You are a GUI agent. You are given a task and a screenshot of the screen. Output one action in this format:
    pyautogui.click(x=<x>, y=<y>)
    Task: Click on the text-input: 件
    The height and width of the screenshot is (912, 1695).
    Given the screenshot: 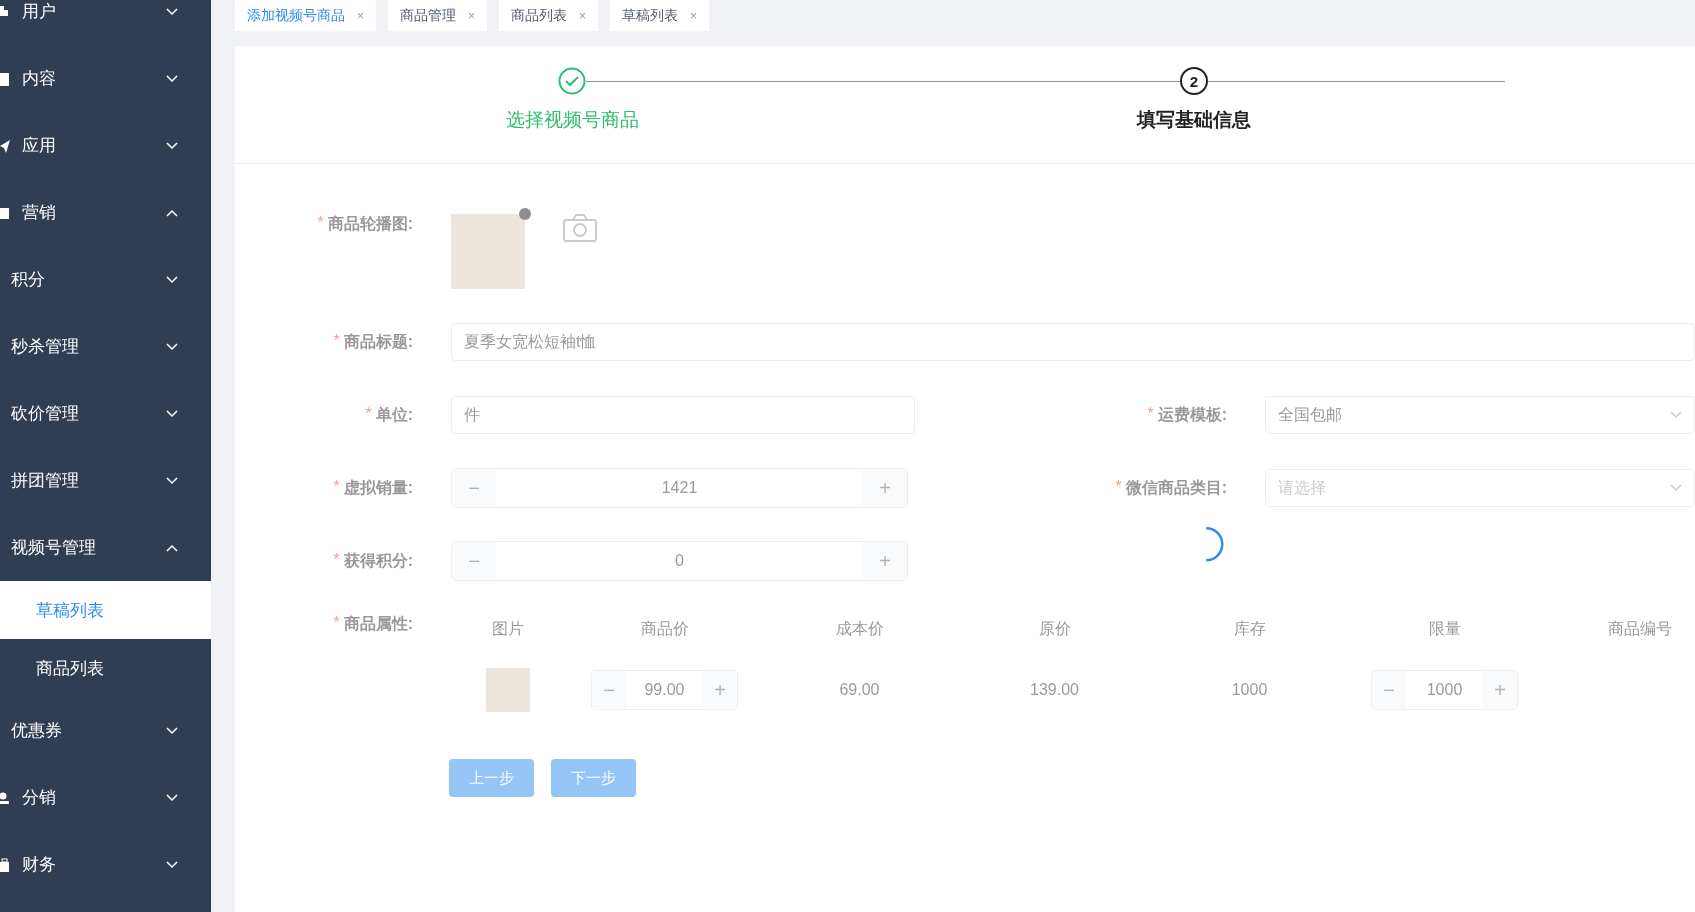 What is the action you would take?
    pyautogui.click(x=683, y=415)
    